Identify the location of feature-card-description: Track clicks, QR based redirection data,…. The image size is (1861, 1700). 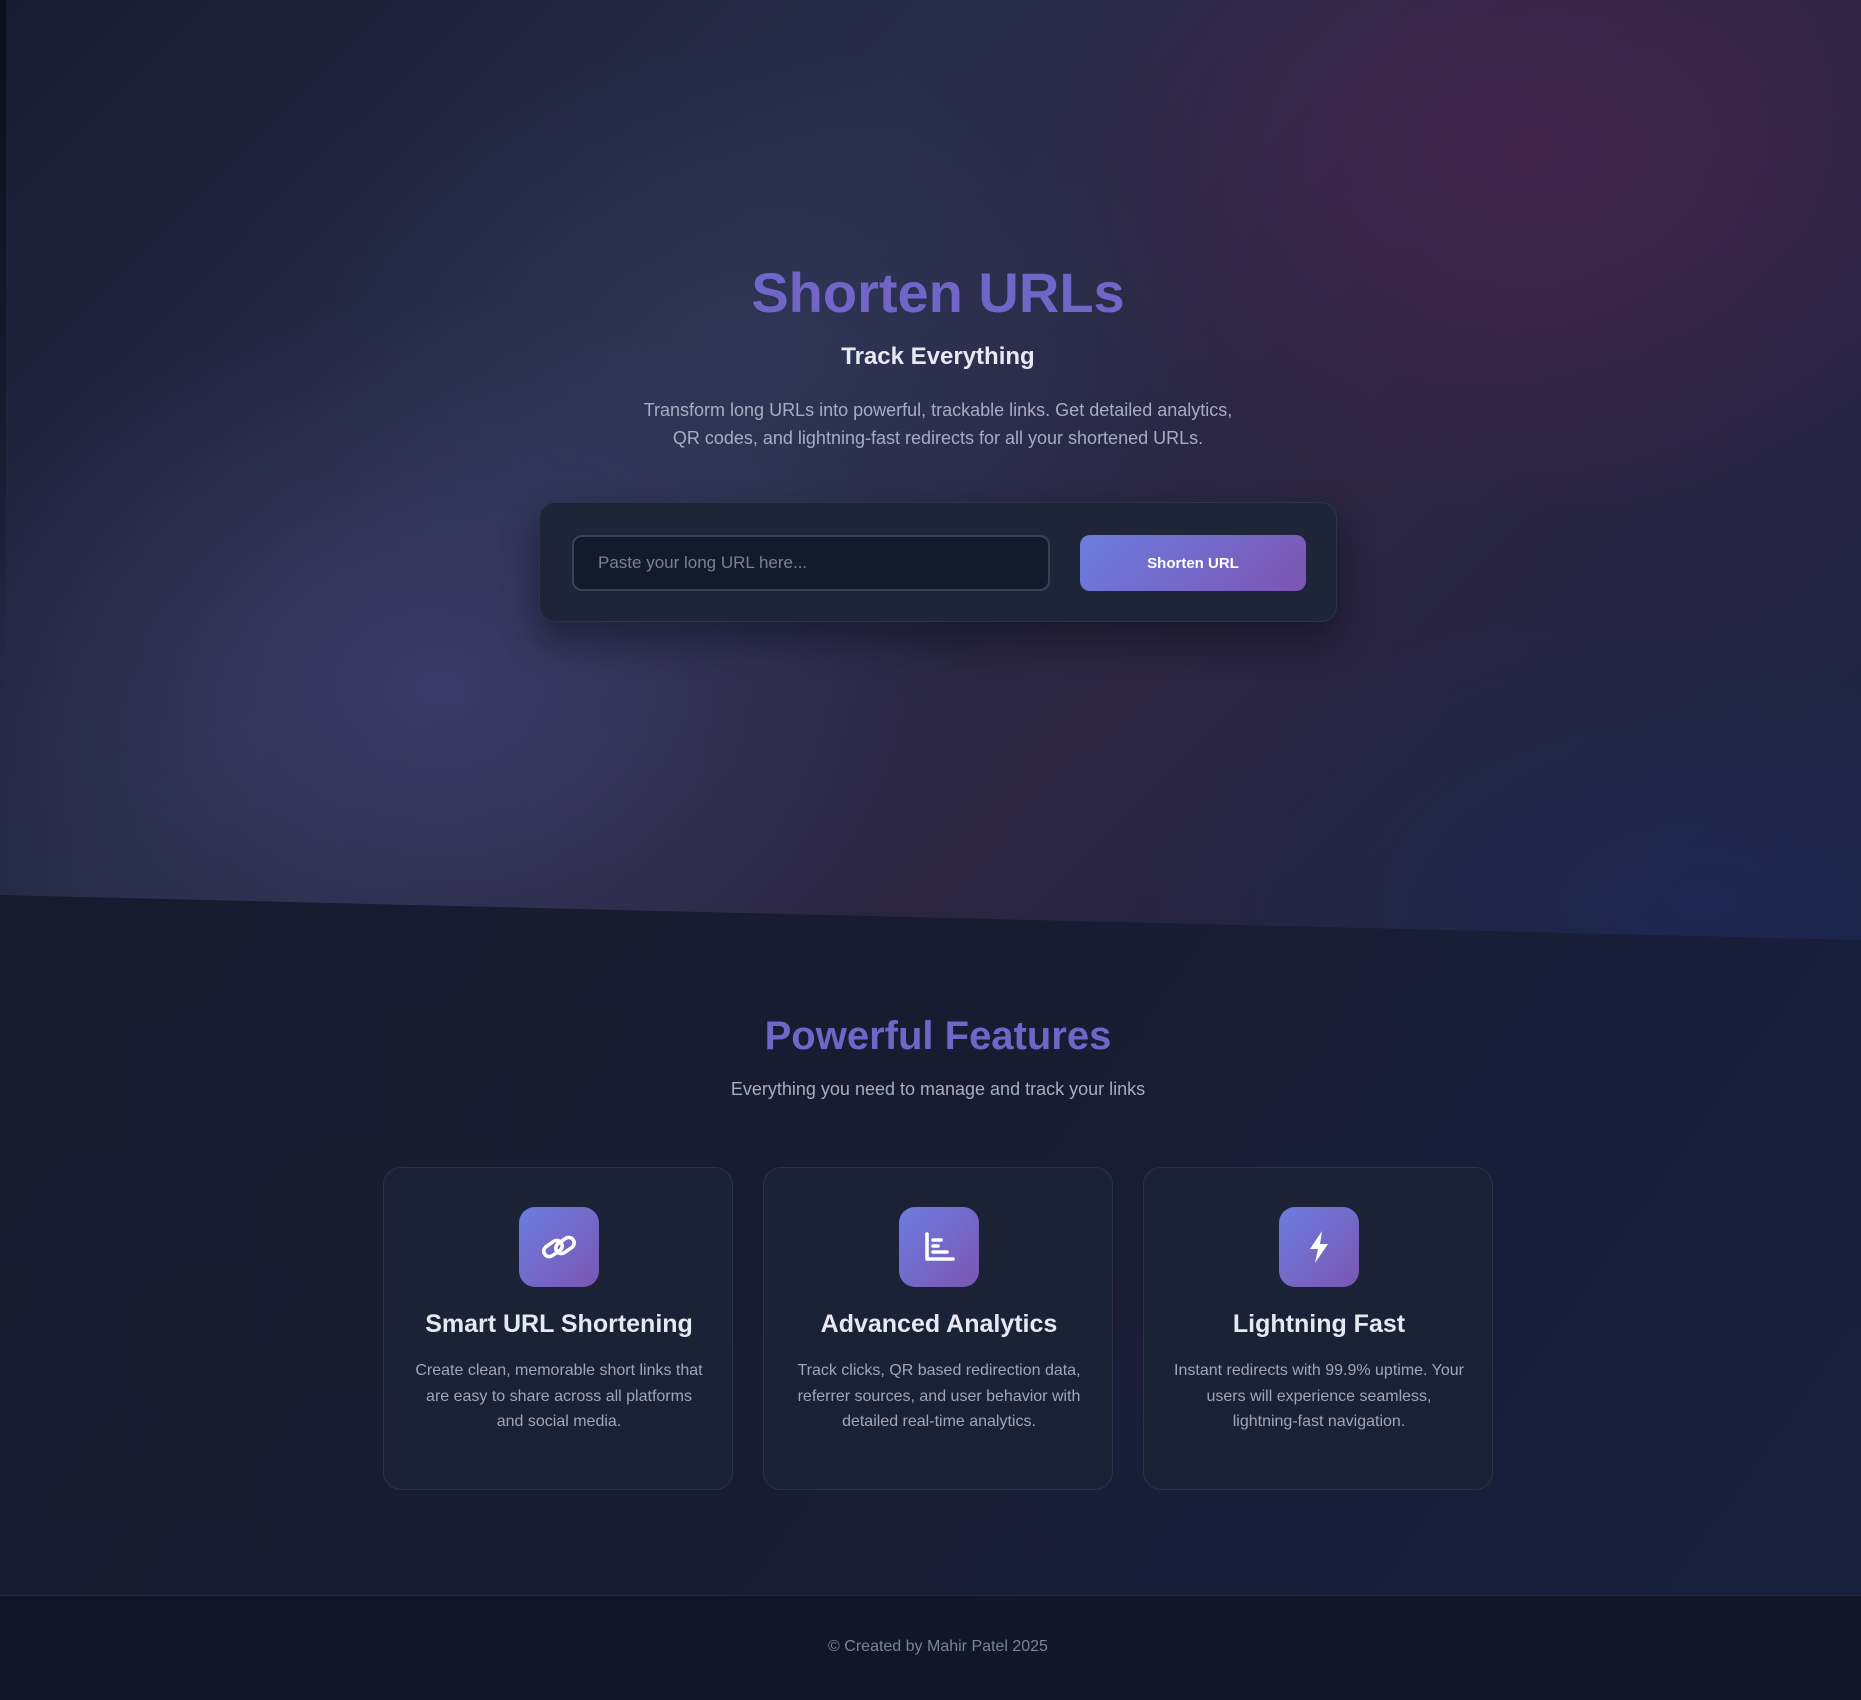
(939, 1396).